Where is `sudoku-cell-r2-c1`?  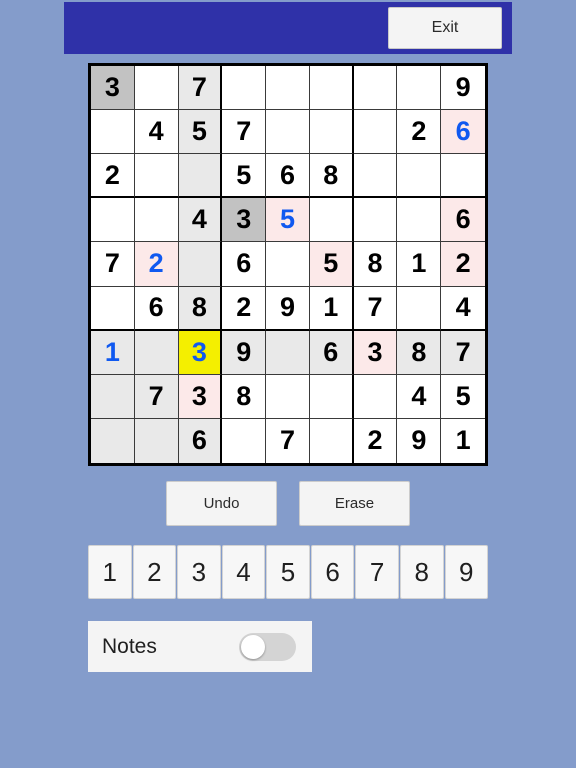
sudoku-cell-r2-c1 is located at coordinates (113, 132).